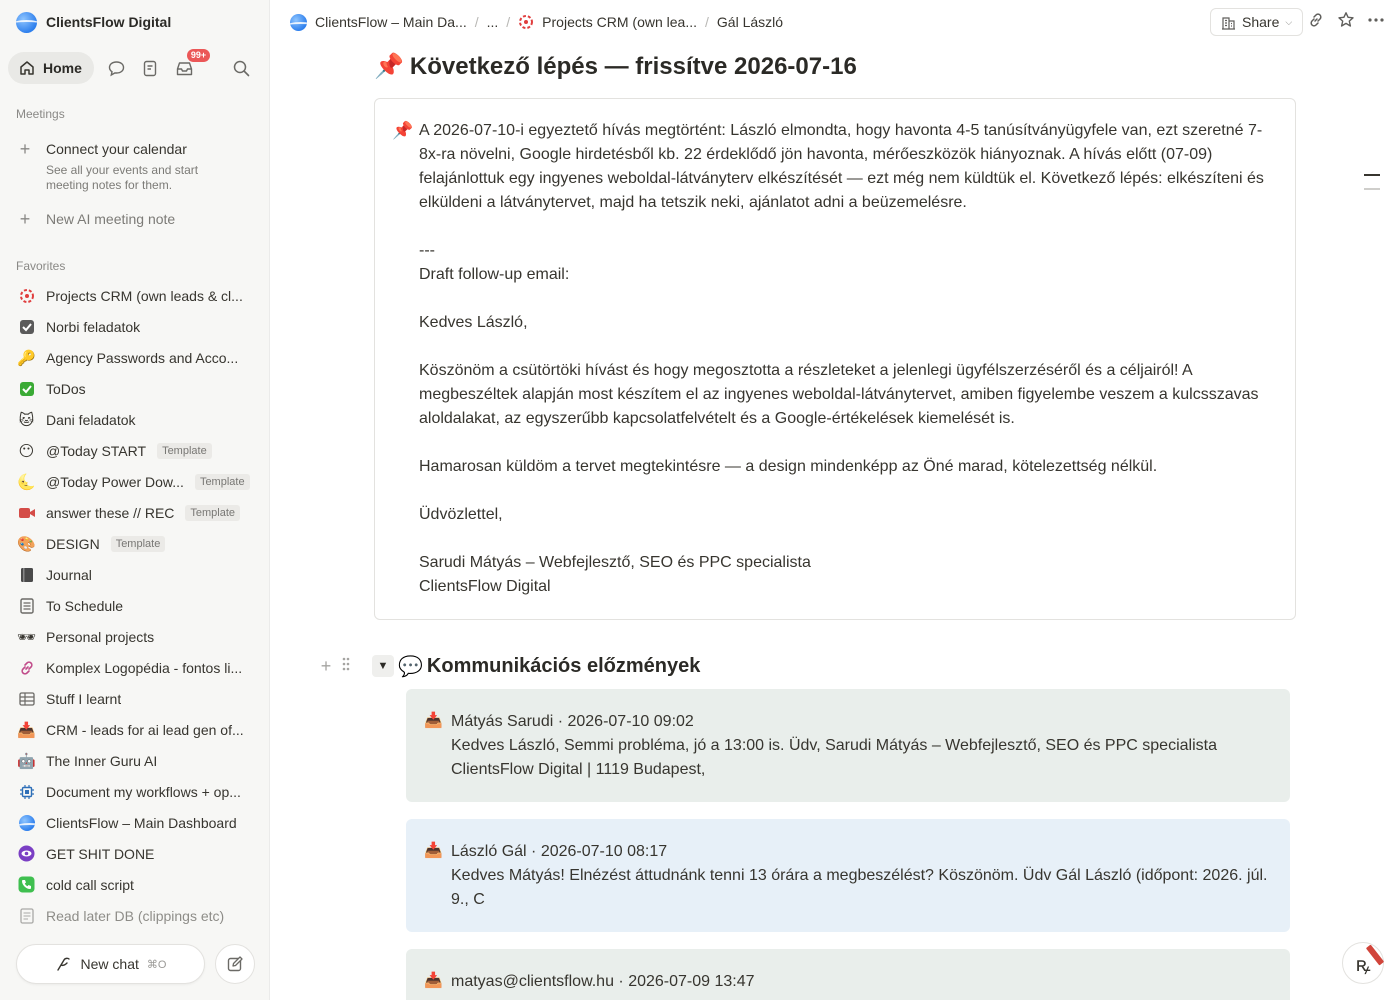 The width and height of the screenshot is (1400, 1000). I want to click on workspace-switcher: ClientsFlow Digital, so click(93, 22).